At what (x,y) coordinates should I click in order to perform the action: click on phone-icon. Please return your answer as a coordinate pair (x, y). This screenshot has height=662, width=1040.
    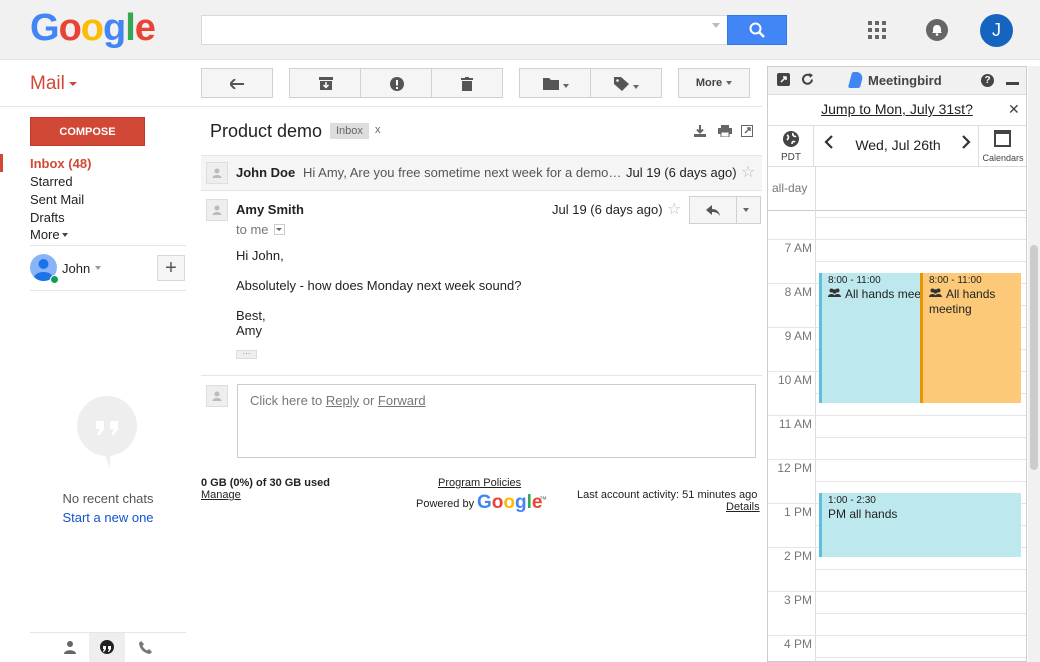
    Looking at the image, I should click on (145, 649).